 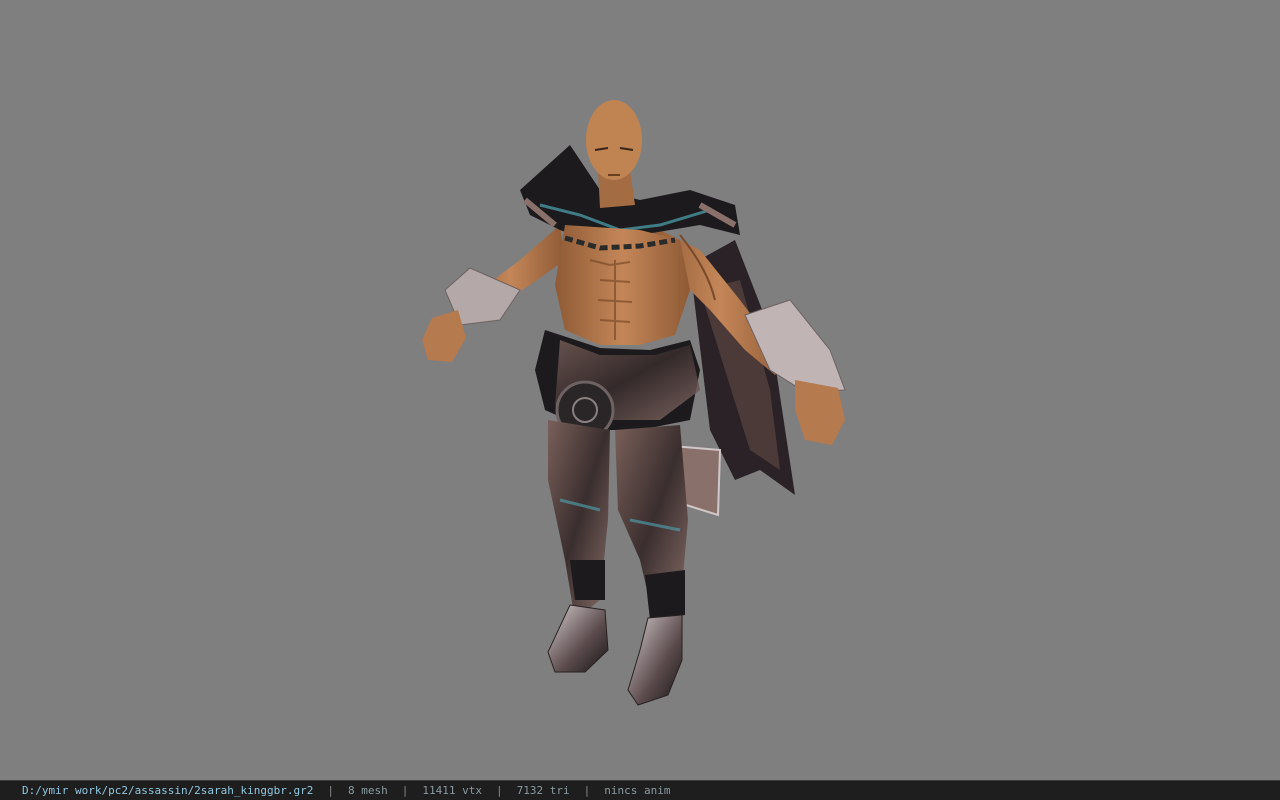 What do you see at coordinates (614, 140) in the screenshot?
I see `head` at bounding box center [614, 140].